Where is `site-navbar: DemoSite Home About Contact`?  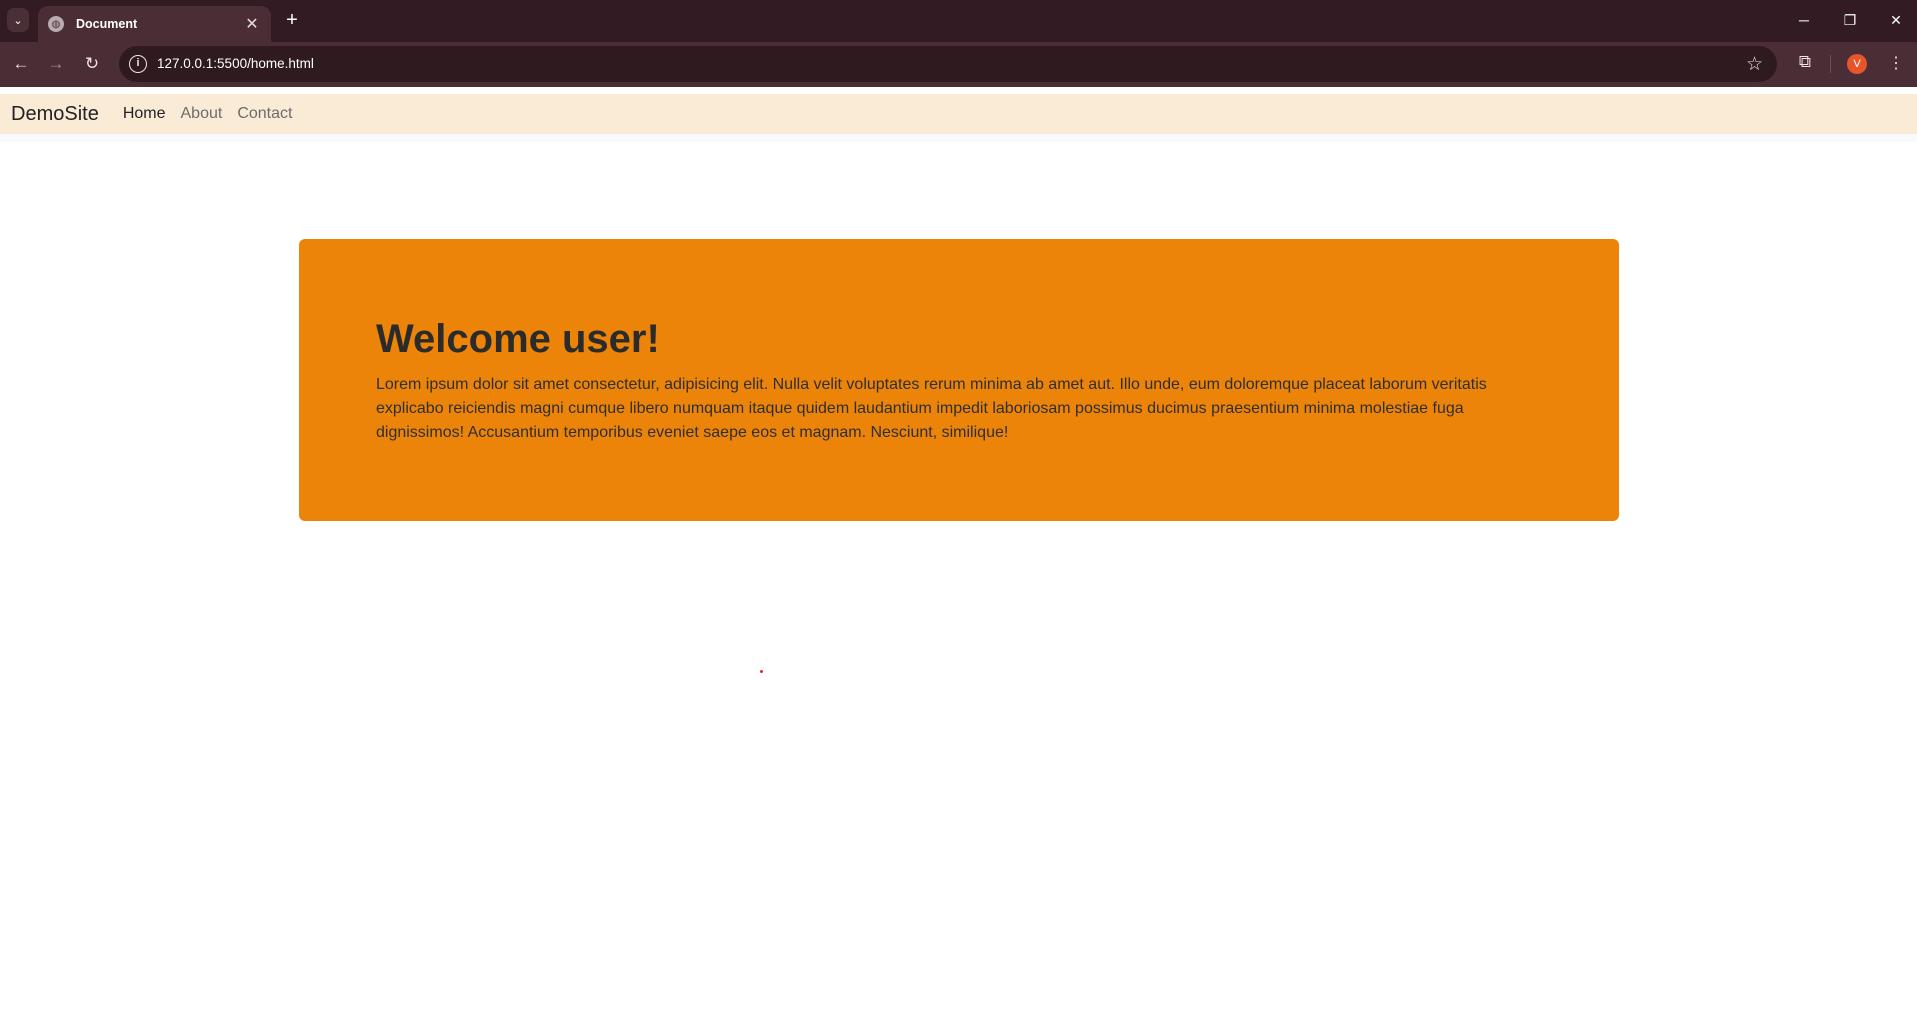
site-navbar: DemoSite Home About Contact is located at coordinates (958, 114).